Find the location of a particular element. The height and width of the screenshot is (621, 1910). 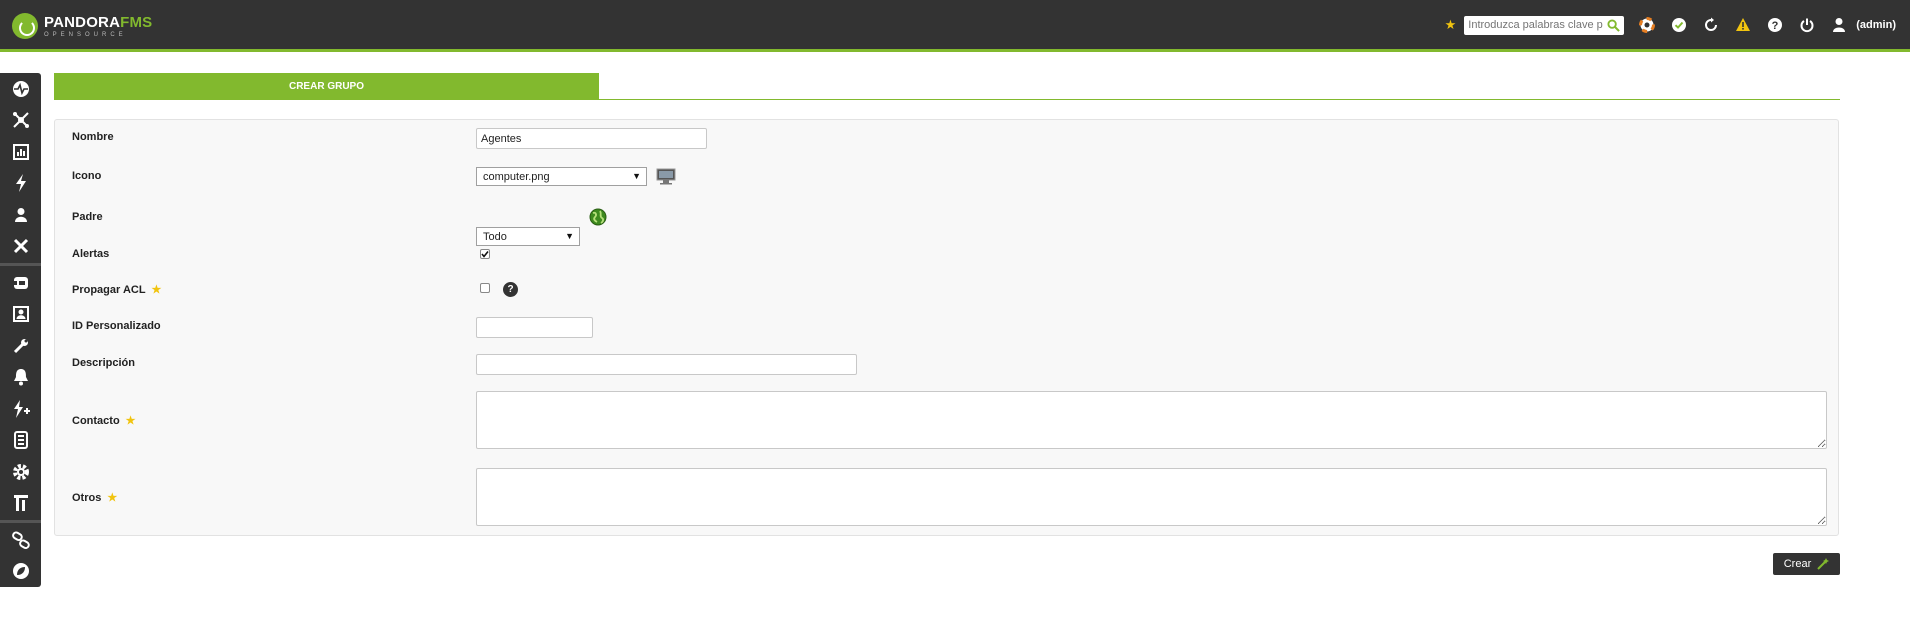

id-personalizado-label: ID Personalizado is located at coordinates (116, 326).